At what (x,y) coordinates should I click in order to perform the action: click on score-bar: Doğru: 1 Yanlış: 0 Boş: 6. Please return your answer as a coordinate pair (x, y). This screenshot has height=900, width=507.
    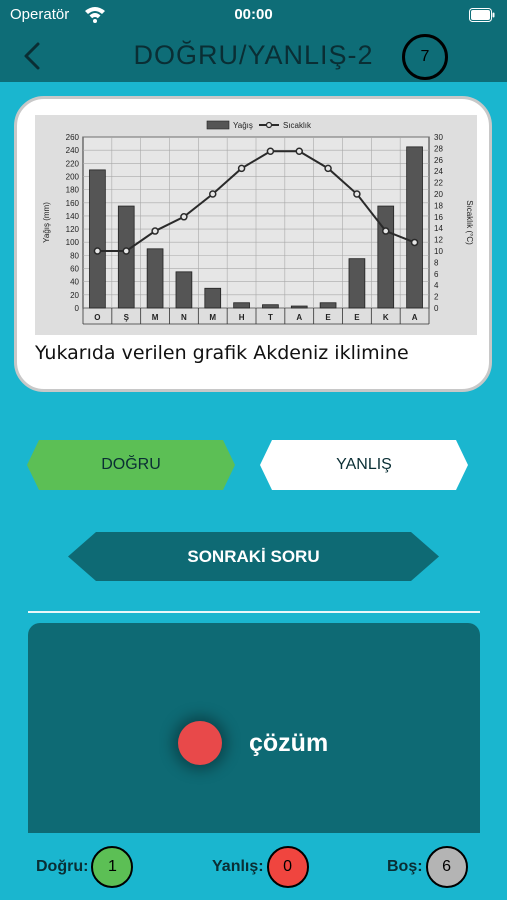
    Looking at the image, I should click on (253, 866).